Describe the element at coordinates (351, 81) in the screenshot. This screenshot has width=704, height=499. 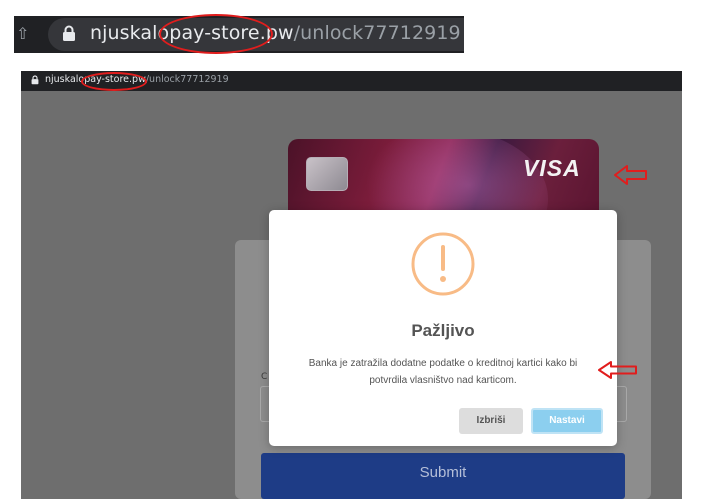
I see `address-bar: njuskalopay-store.pw/unlock77712919` at that location.